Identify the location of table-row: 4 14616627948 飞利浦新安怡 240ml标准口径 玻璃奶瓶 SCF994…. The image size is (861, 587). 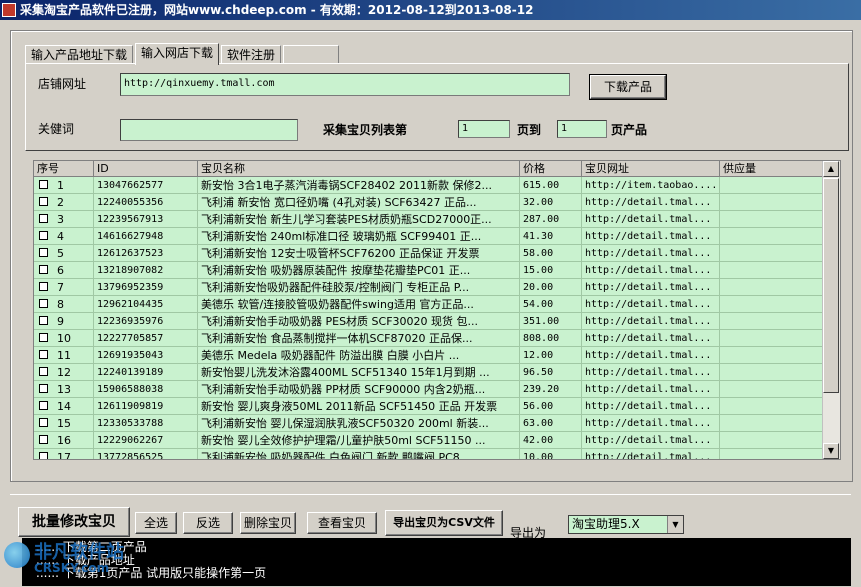
(429, 236).